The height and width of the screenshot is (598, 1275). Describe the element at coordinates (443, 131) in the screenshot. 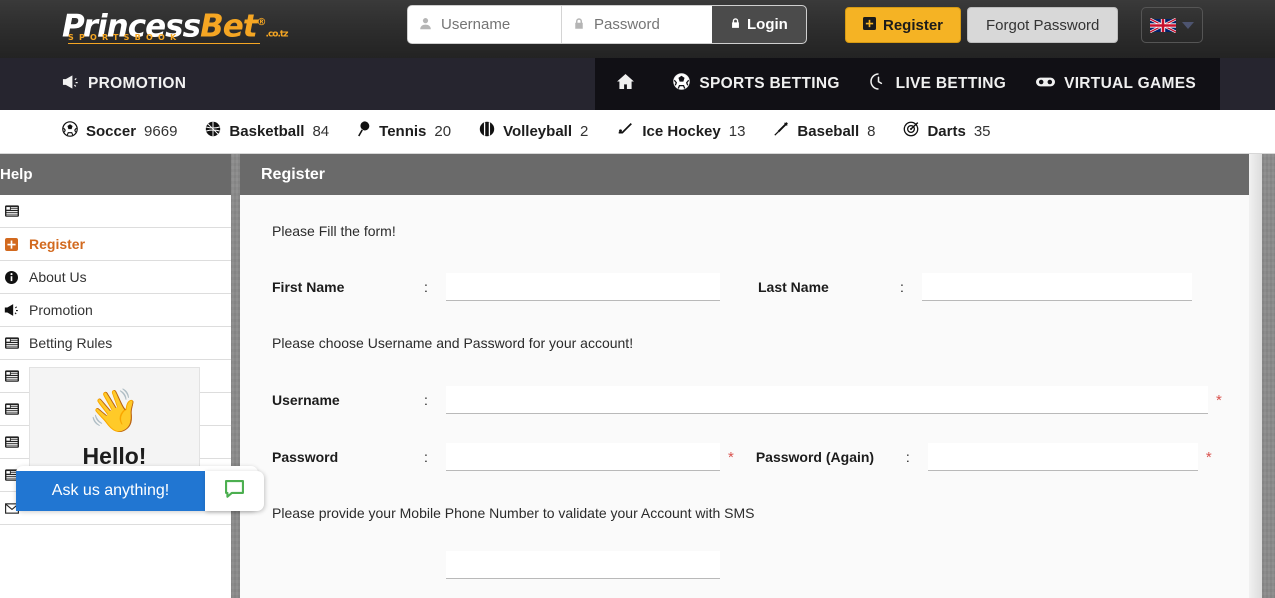

I see `sport-count-tennis: 20` at that location.